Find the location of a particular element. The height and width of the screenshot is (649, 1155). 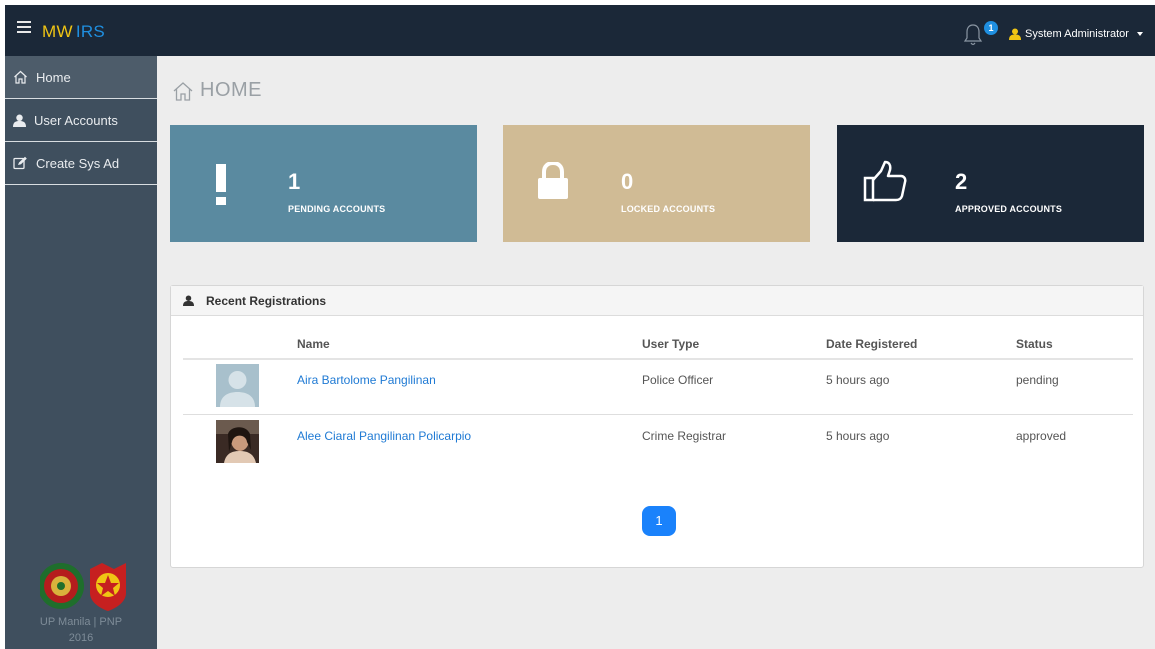

user-name-link: Aira Bartolome Pangilinan is located at coordinates (366, 380).